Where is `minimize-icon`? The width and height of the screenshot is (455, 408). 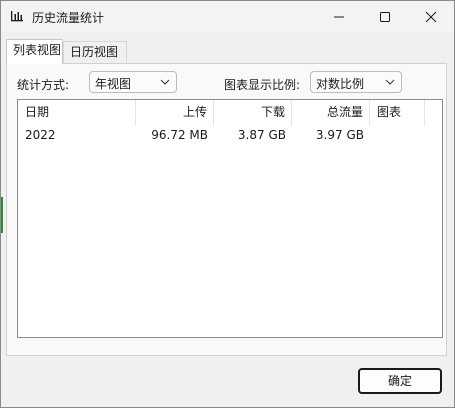
minimize-icon is located at coordinates (339, 17).